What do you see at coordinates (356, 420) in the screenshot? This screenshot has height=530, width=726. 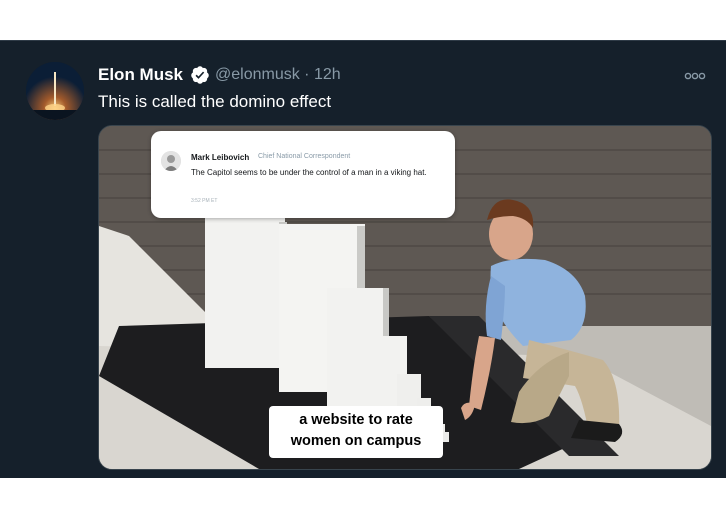 I see `caption-line-1: a website to rate` at bounding box center [356, 420].